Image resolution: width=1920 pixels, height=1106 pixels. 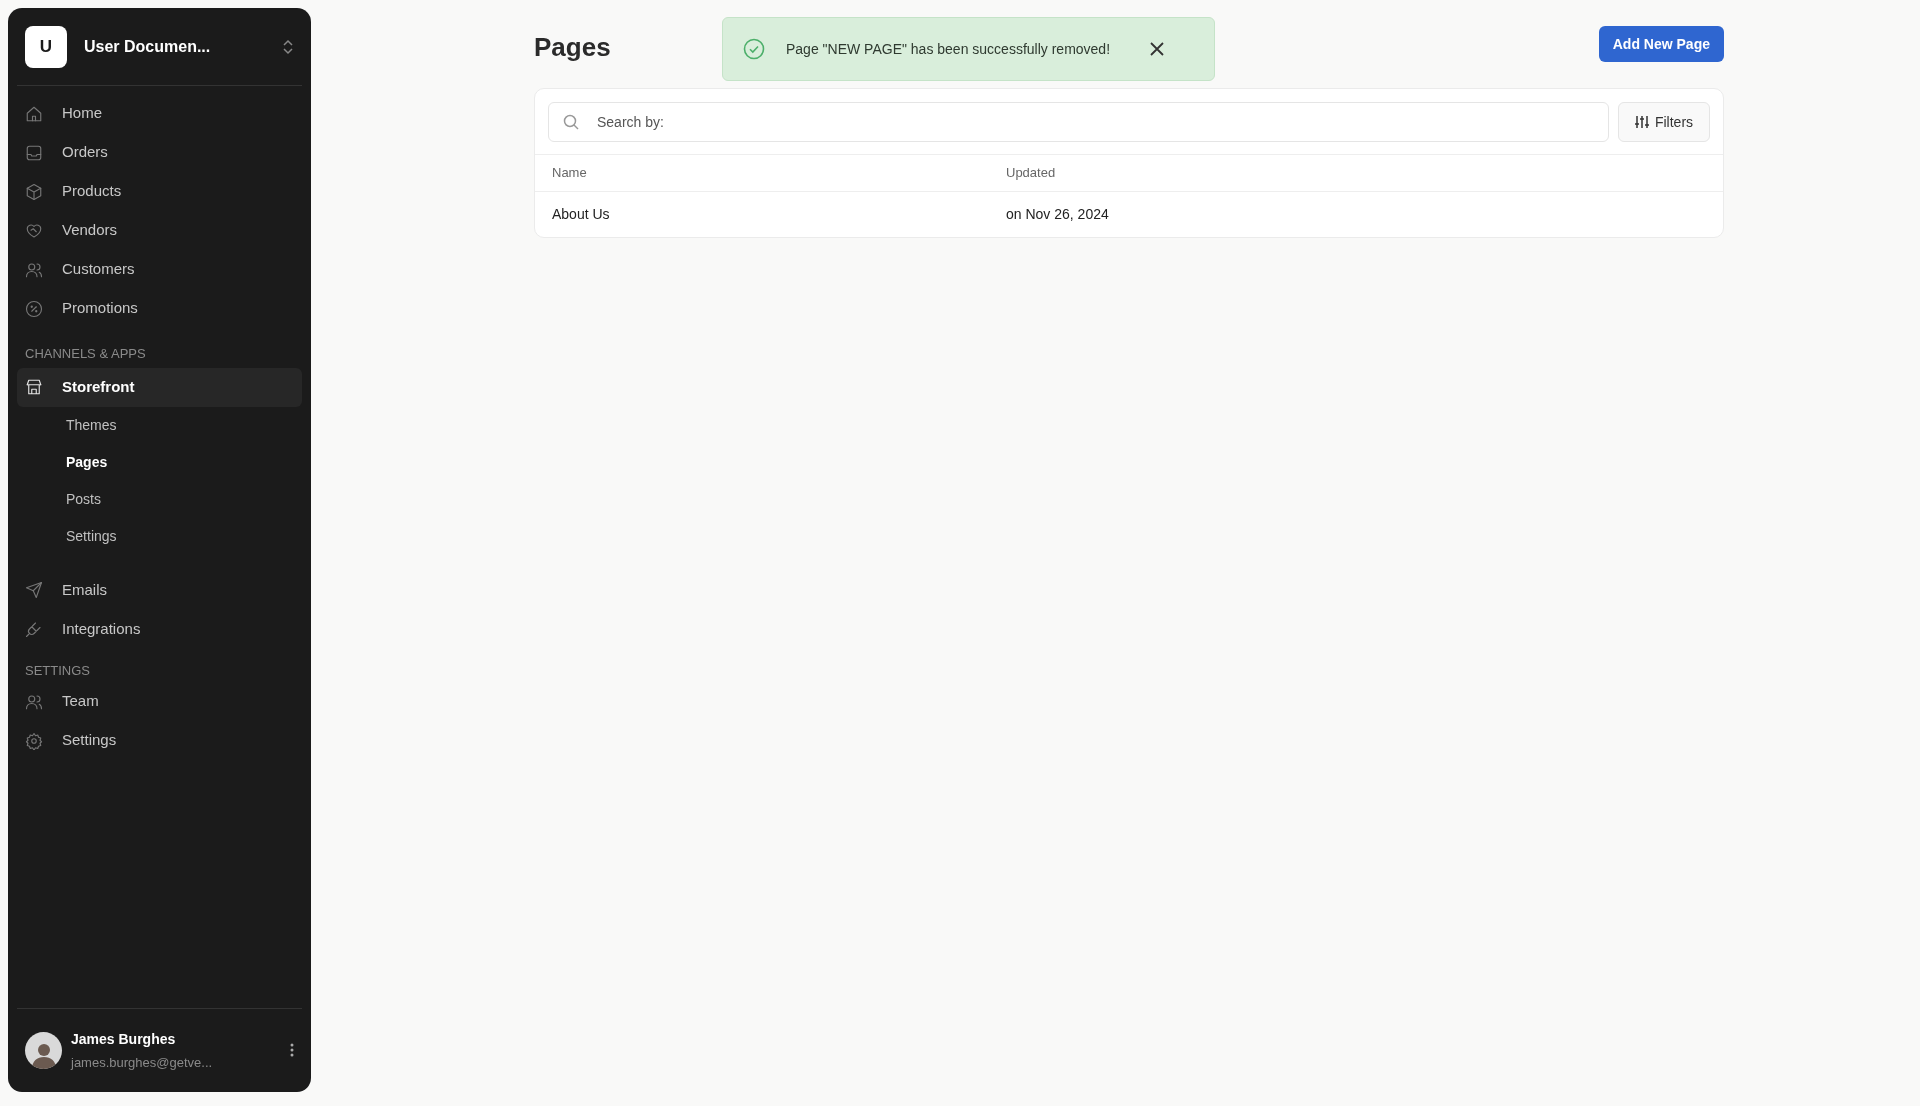 I want to click on sub-nav-item: Themes, so click(x=159, y=425).